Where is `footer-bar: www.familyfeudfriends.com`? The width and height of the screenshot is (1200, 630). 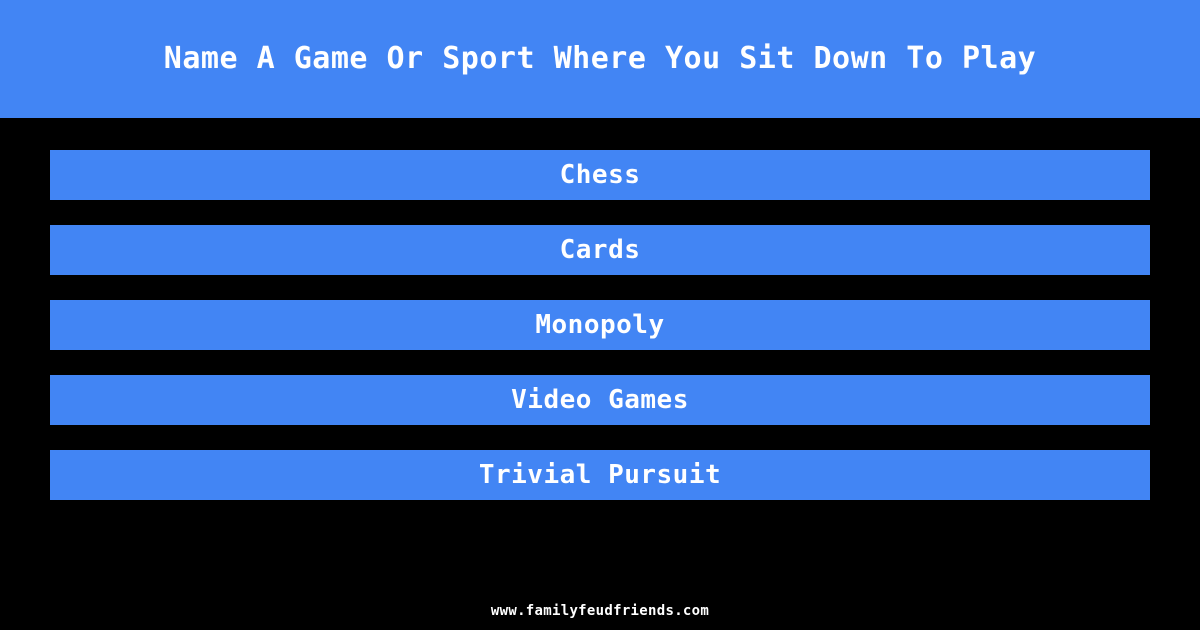
footer-bar: www.familyfeudfriends.com is located at coordinates (600, 611).